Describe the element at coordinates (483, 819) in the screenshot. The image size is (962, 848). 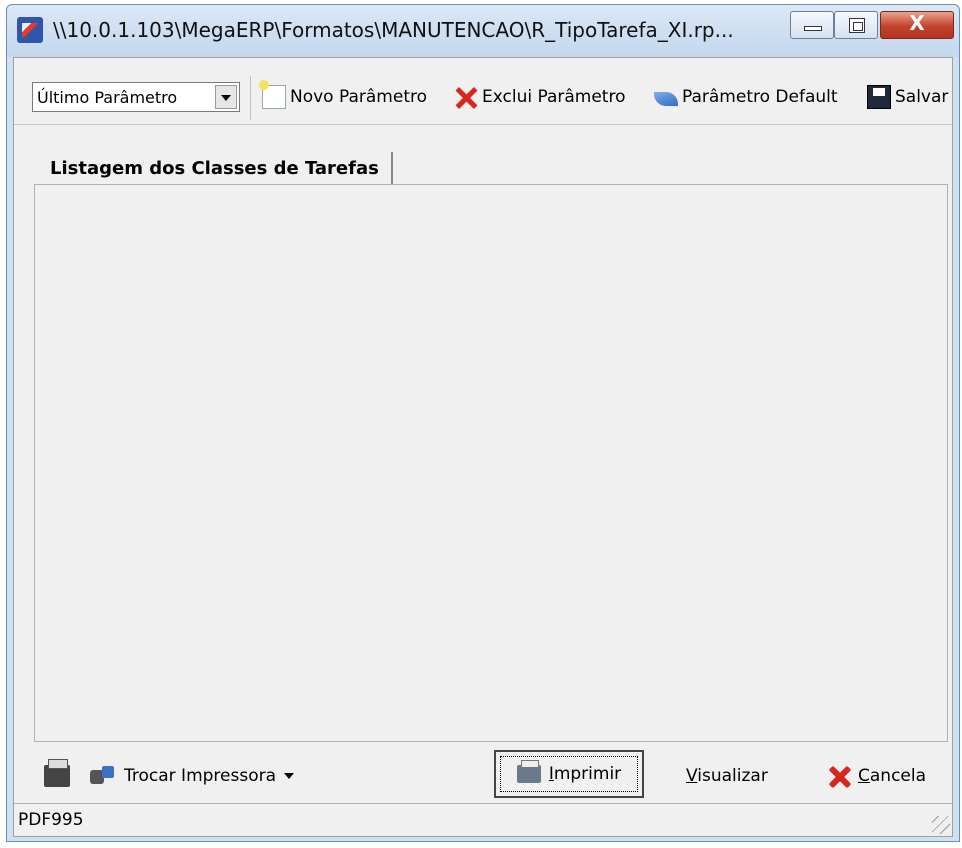
I see `status-bar: PDF995` at that location.